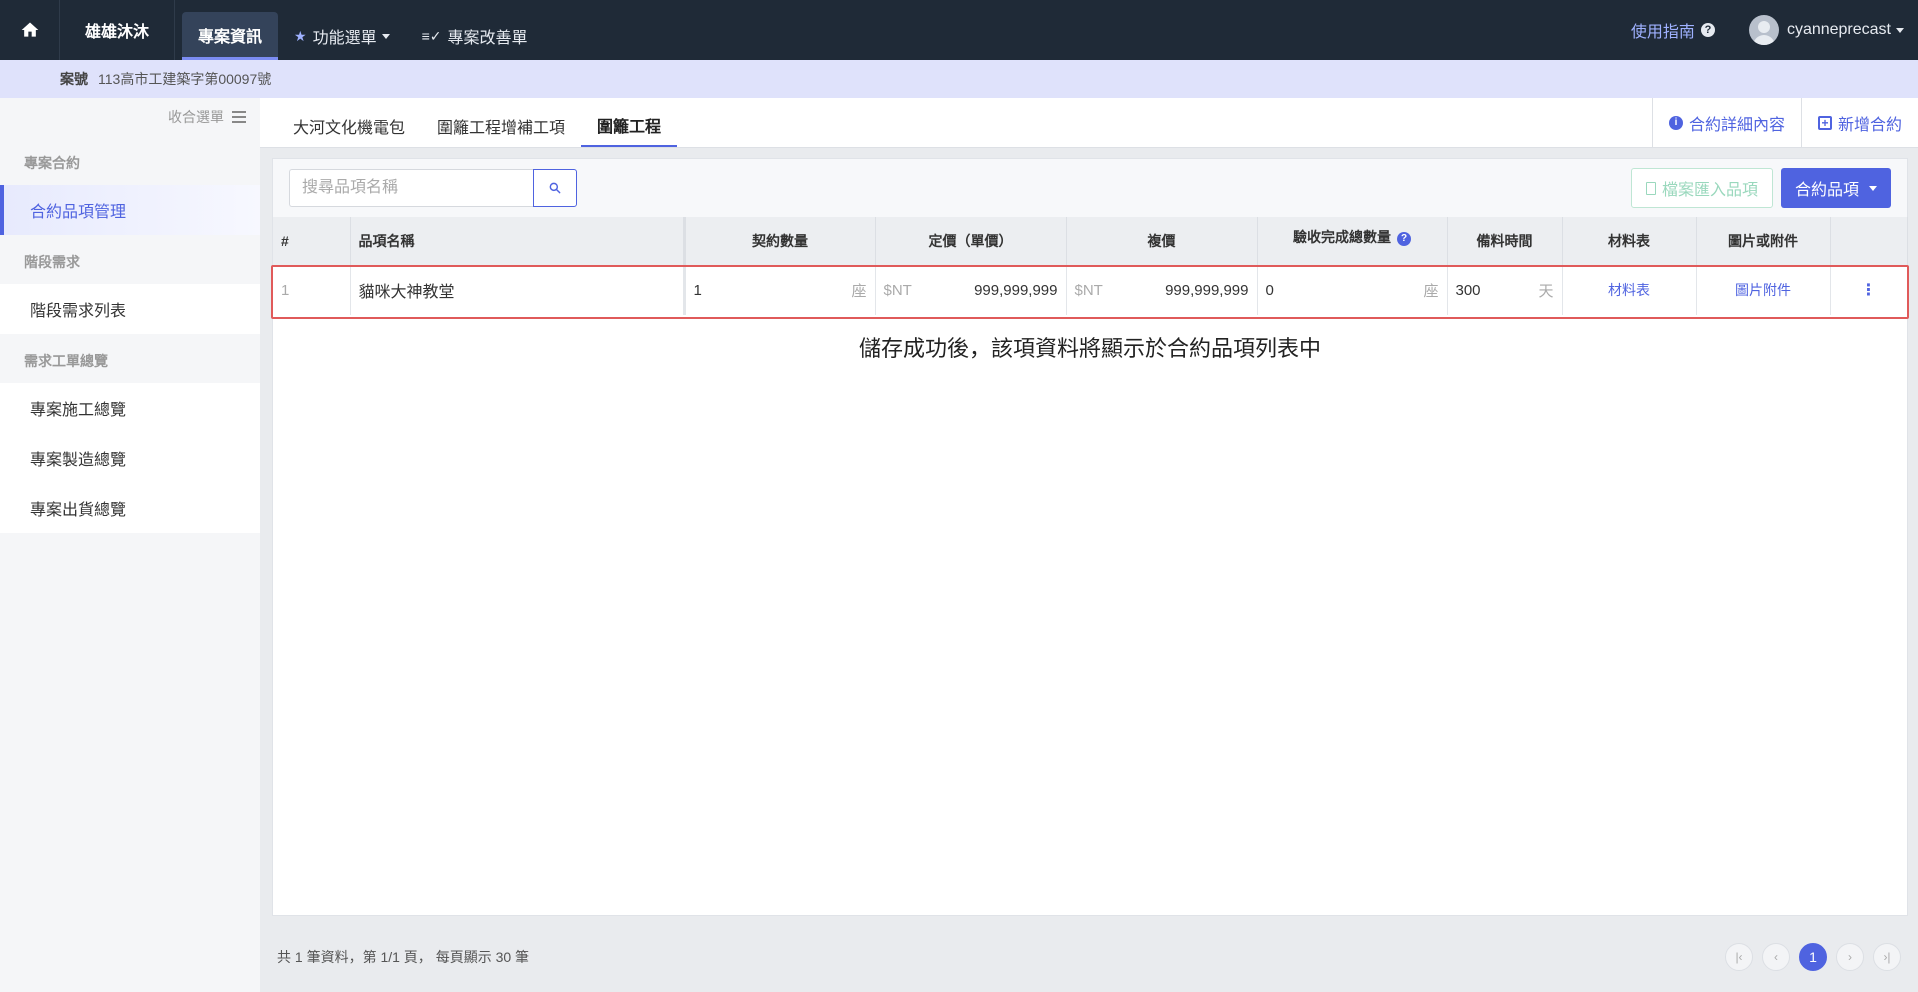 The image size is (1918, 992). Describe the element at coordinates (1673, 30) in the screenshot. I see `user-guide-link: 使用指南 ?` at that location.